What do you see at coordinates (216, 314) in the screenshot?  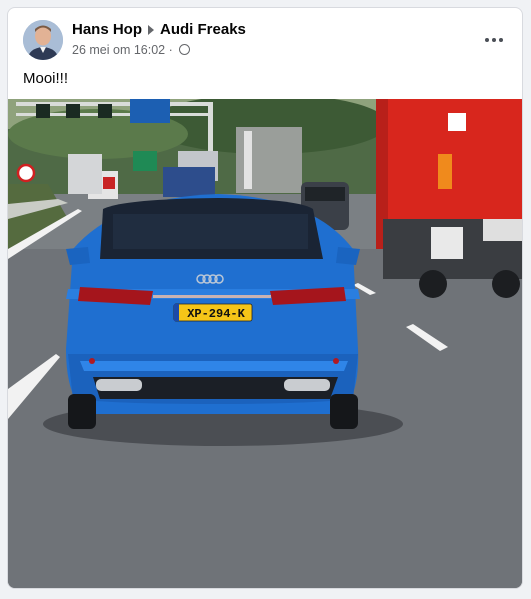 I see `license-plate: XP-294-K` at bounding box center [216, 314].